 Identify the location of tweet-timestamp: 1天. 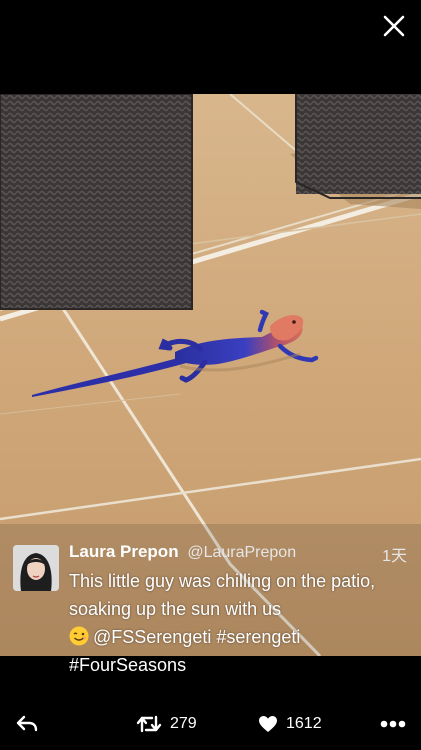
(394, 556).